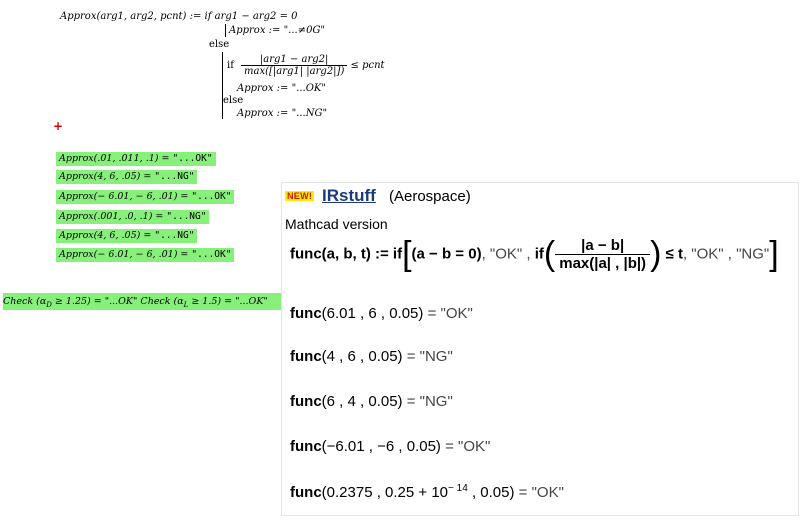  I want to click on branch-2: Approx := "...OK", so click(281, 88).